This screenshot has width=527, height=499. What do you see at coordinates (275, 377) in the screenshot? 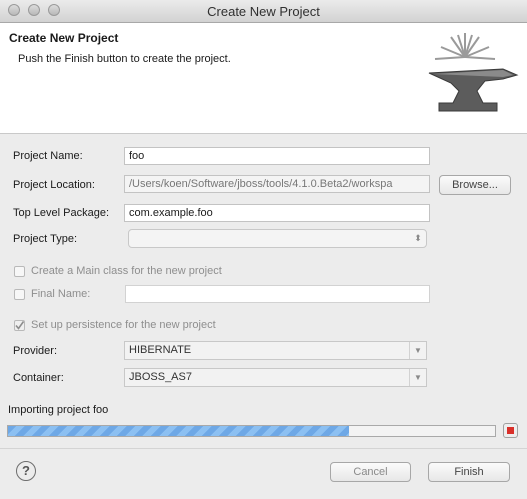
I see `container-select: JBOSS_AS7 ▼` at bounding box center [275, 377].